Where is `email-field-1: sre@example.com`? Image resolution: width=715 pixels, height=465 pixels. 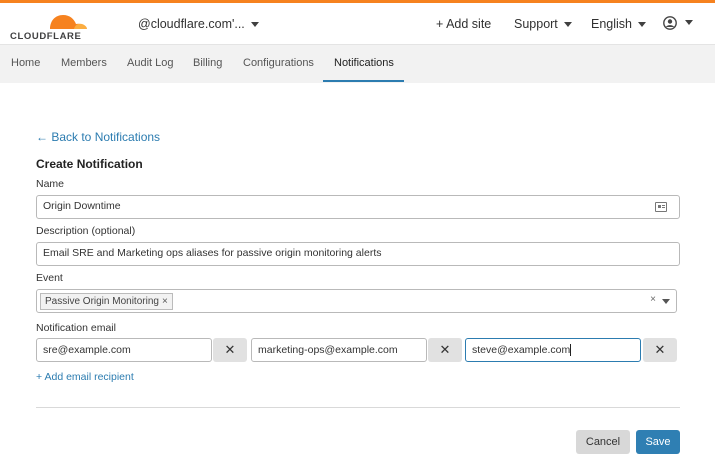
email-field-1: sre@example.com is located at coordinates (124, 350).